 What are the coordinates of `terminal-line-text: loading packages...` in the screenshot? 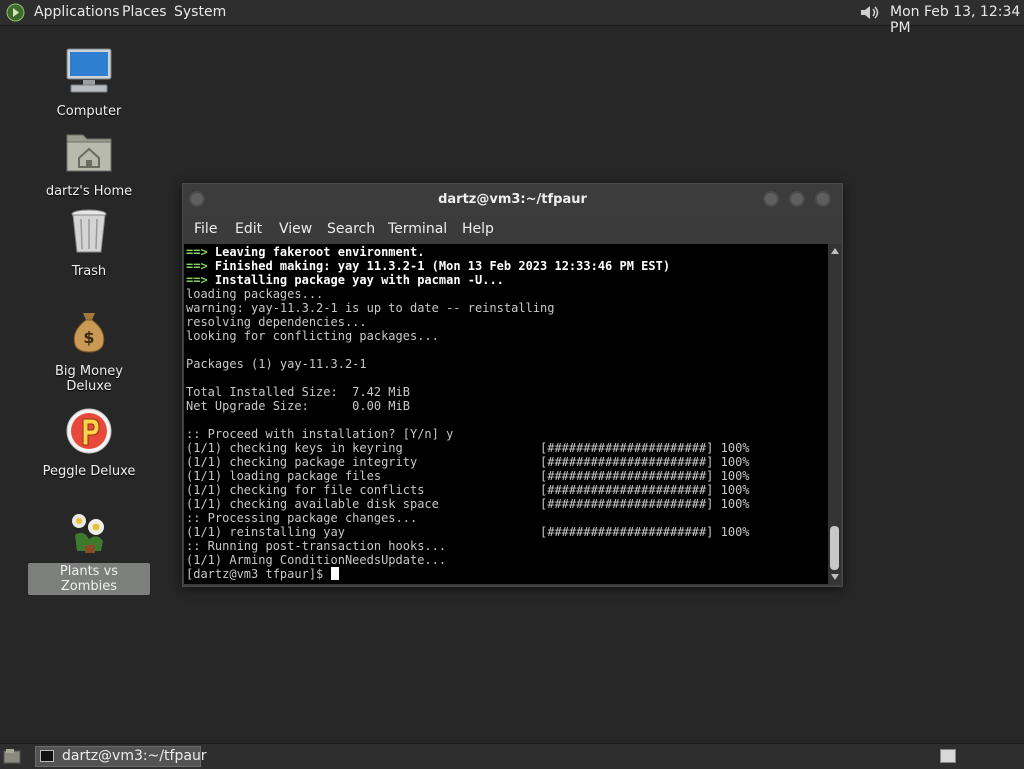 It's located at (255, 294).